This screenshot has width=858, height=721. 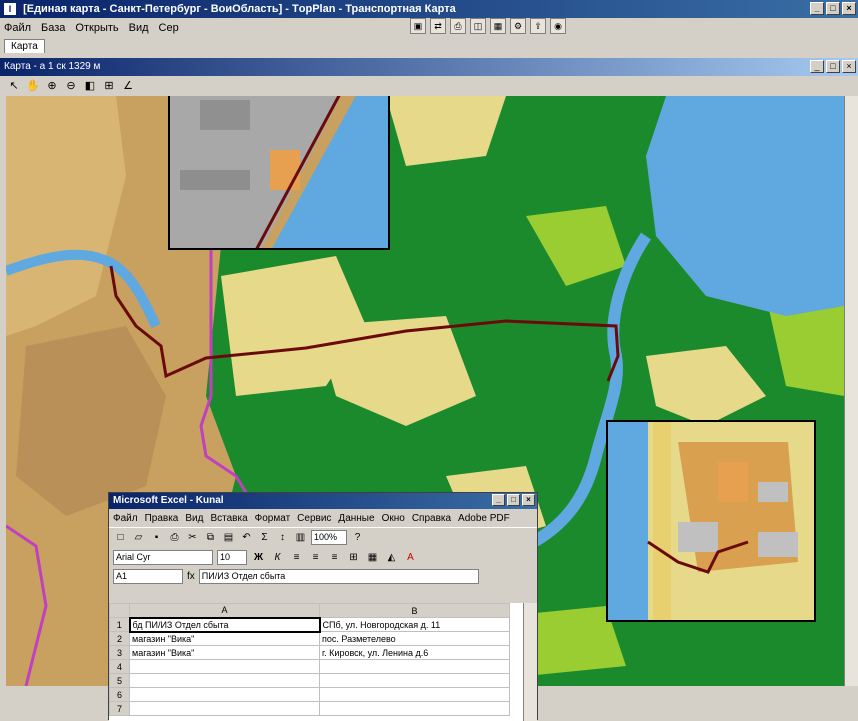 I want to click on excel-menu-view: Вид, so click(x=194, y=518).